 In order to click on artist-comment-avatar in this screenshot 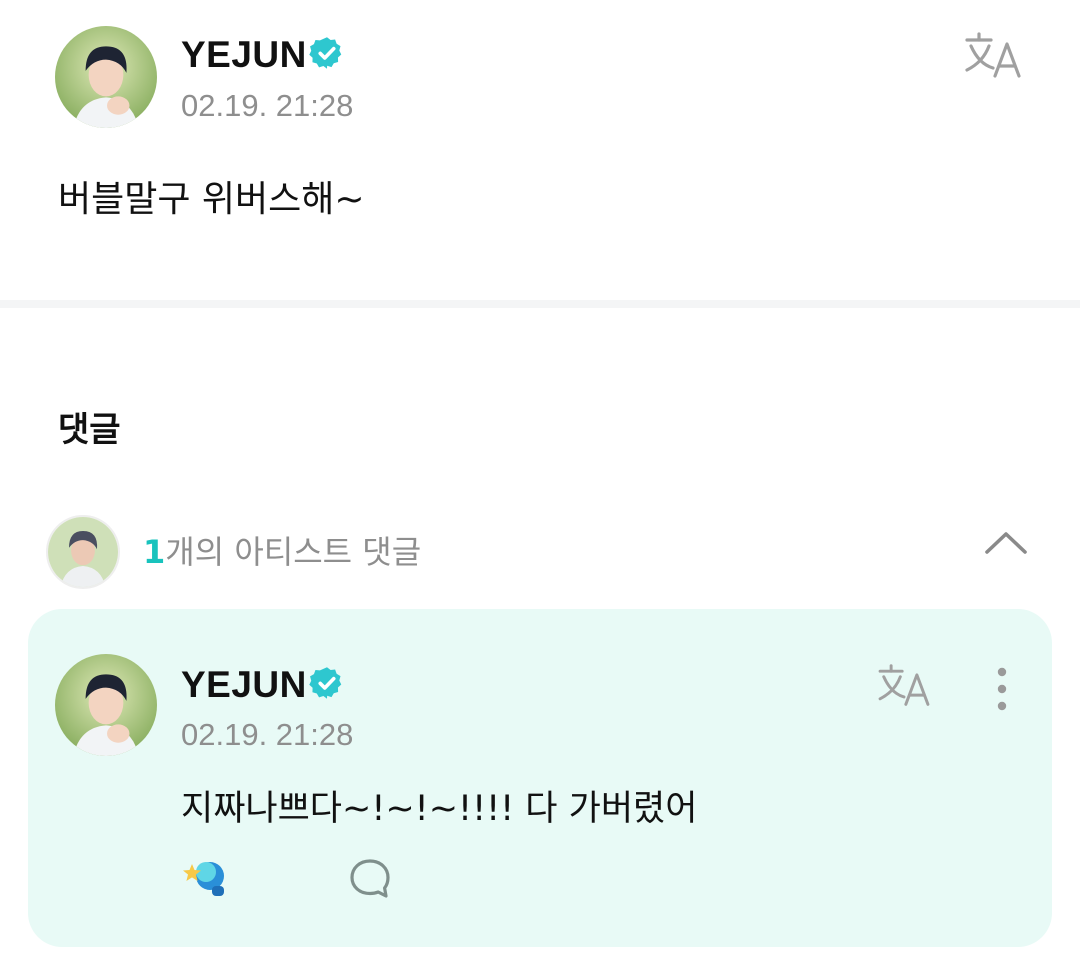, I will do `click(83, 552)`.